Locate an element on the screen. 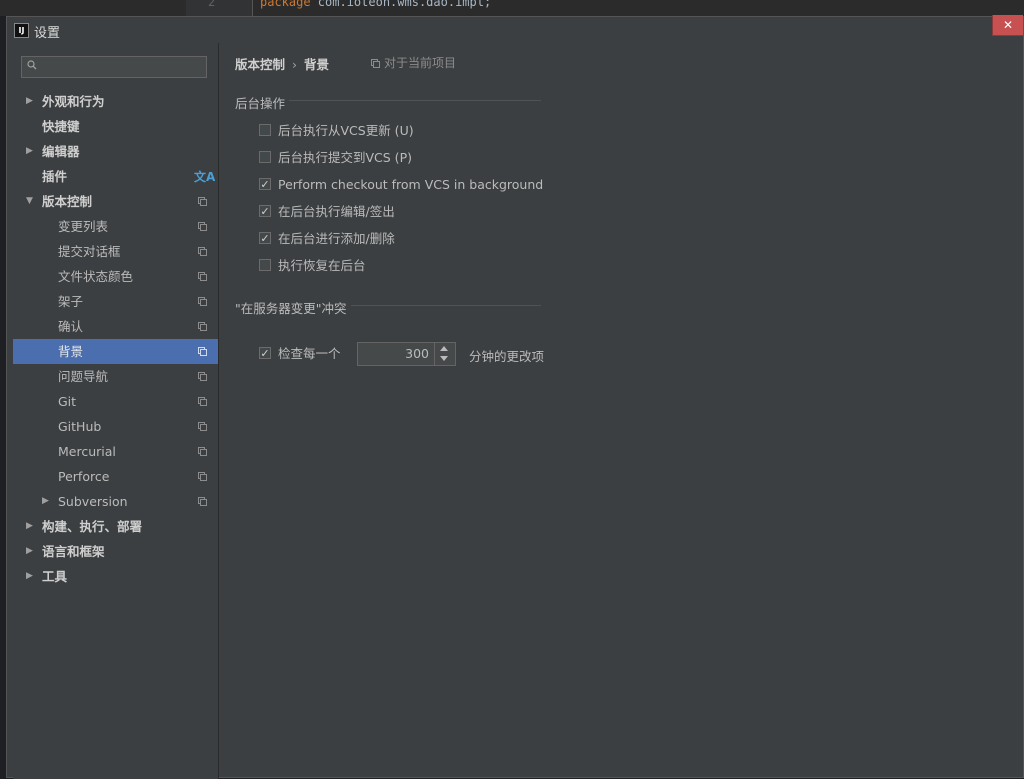  tree-item-label: 变更列表 is located at coordinates (83, 226).